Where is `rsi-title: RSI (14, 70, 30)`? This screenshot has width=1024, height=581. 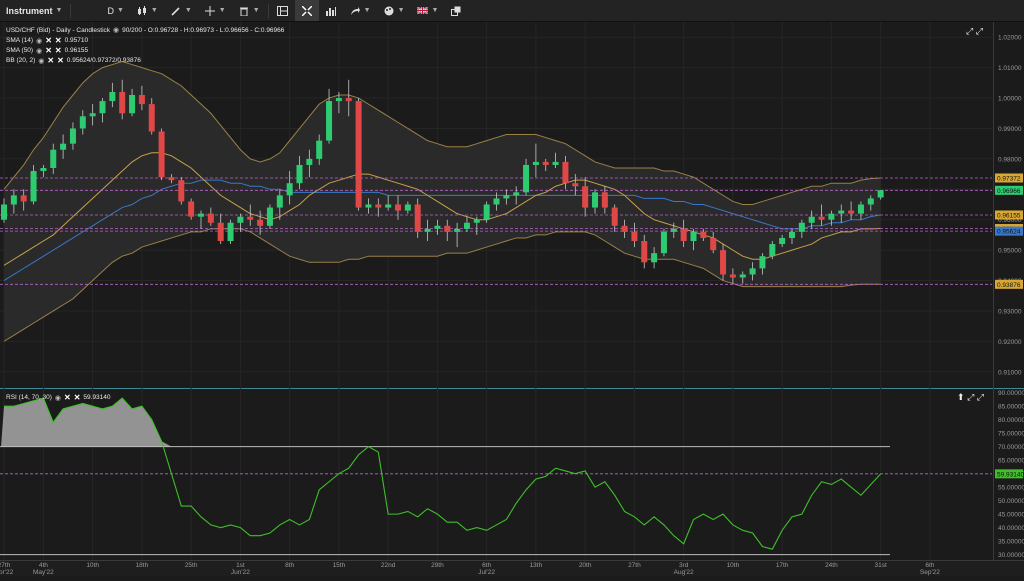 rsi-title: RSI (14, 70, 30) is located at coordinates (29, 397).